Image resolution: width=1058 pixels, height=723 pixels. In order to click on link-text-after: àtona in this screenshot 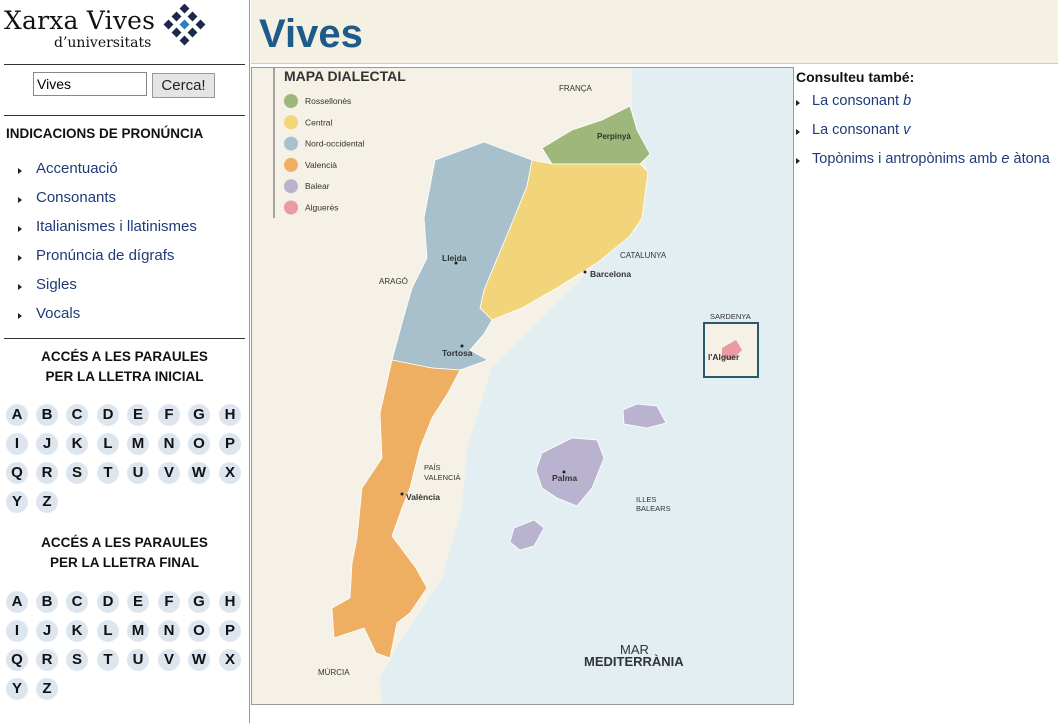, I will do `click(1029, 159)`.